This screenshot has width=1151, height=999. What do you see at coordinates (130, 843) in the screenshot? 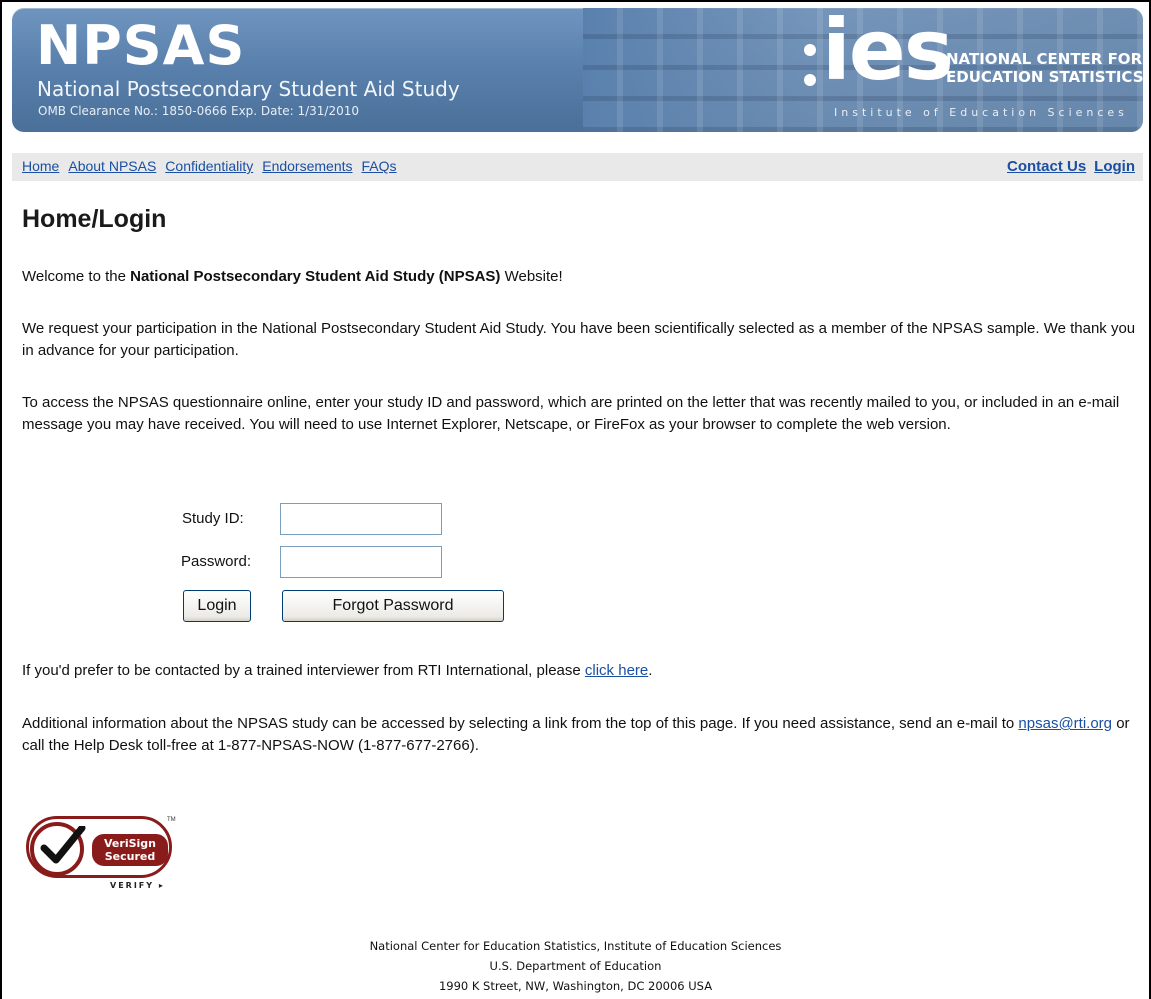
I see `verisign-line-1: VeriSign` at bounding box center [130, 843].